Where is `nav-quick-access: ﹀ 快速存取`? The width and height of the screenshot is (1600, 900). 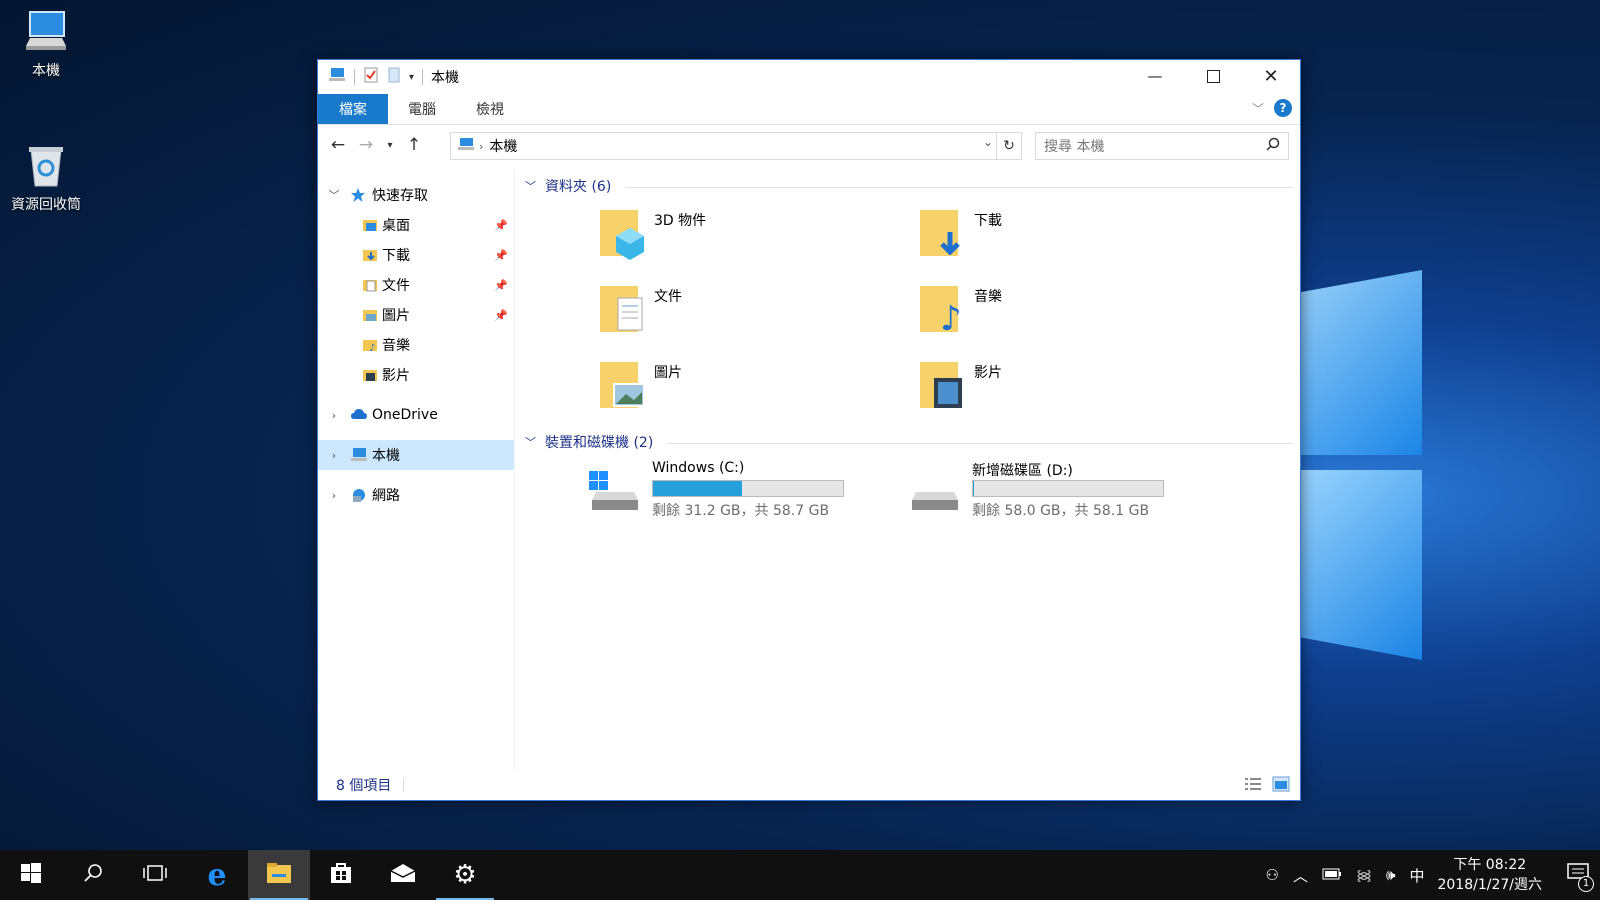 nav-quick-access: ﹀ 快速存取 is located at coordinates (416, 195).